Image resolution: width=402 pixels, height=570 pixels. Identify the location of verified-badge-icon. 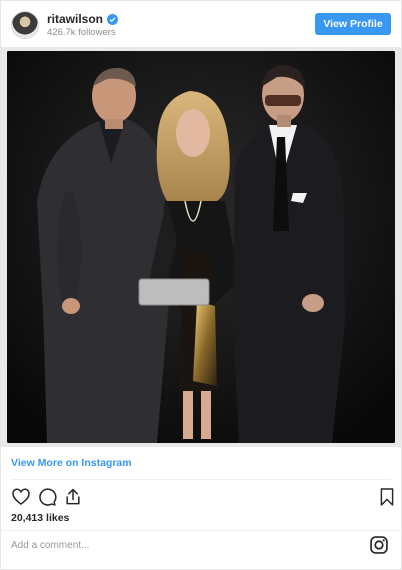
(113, 19).